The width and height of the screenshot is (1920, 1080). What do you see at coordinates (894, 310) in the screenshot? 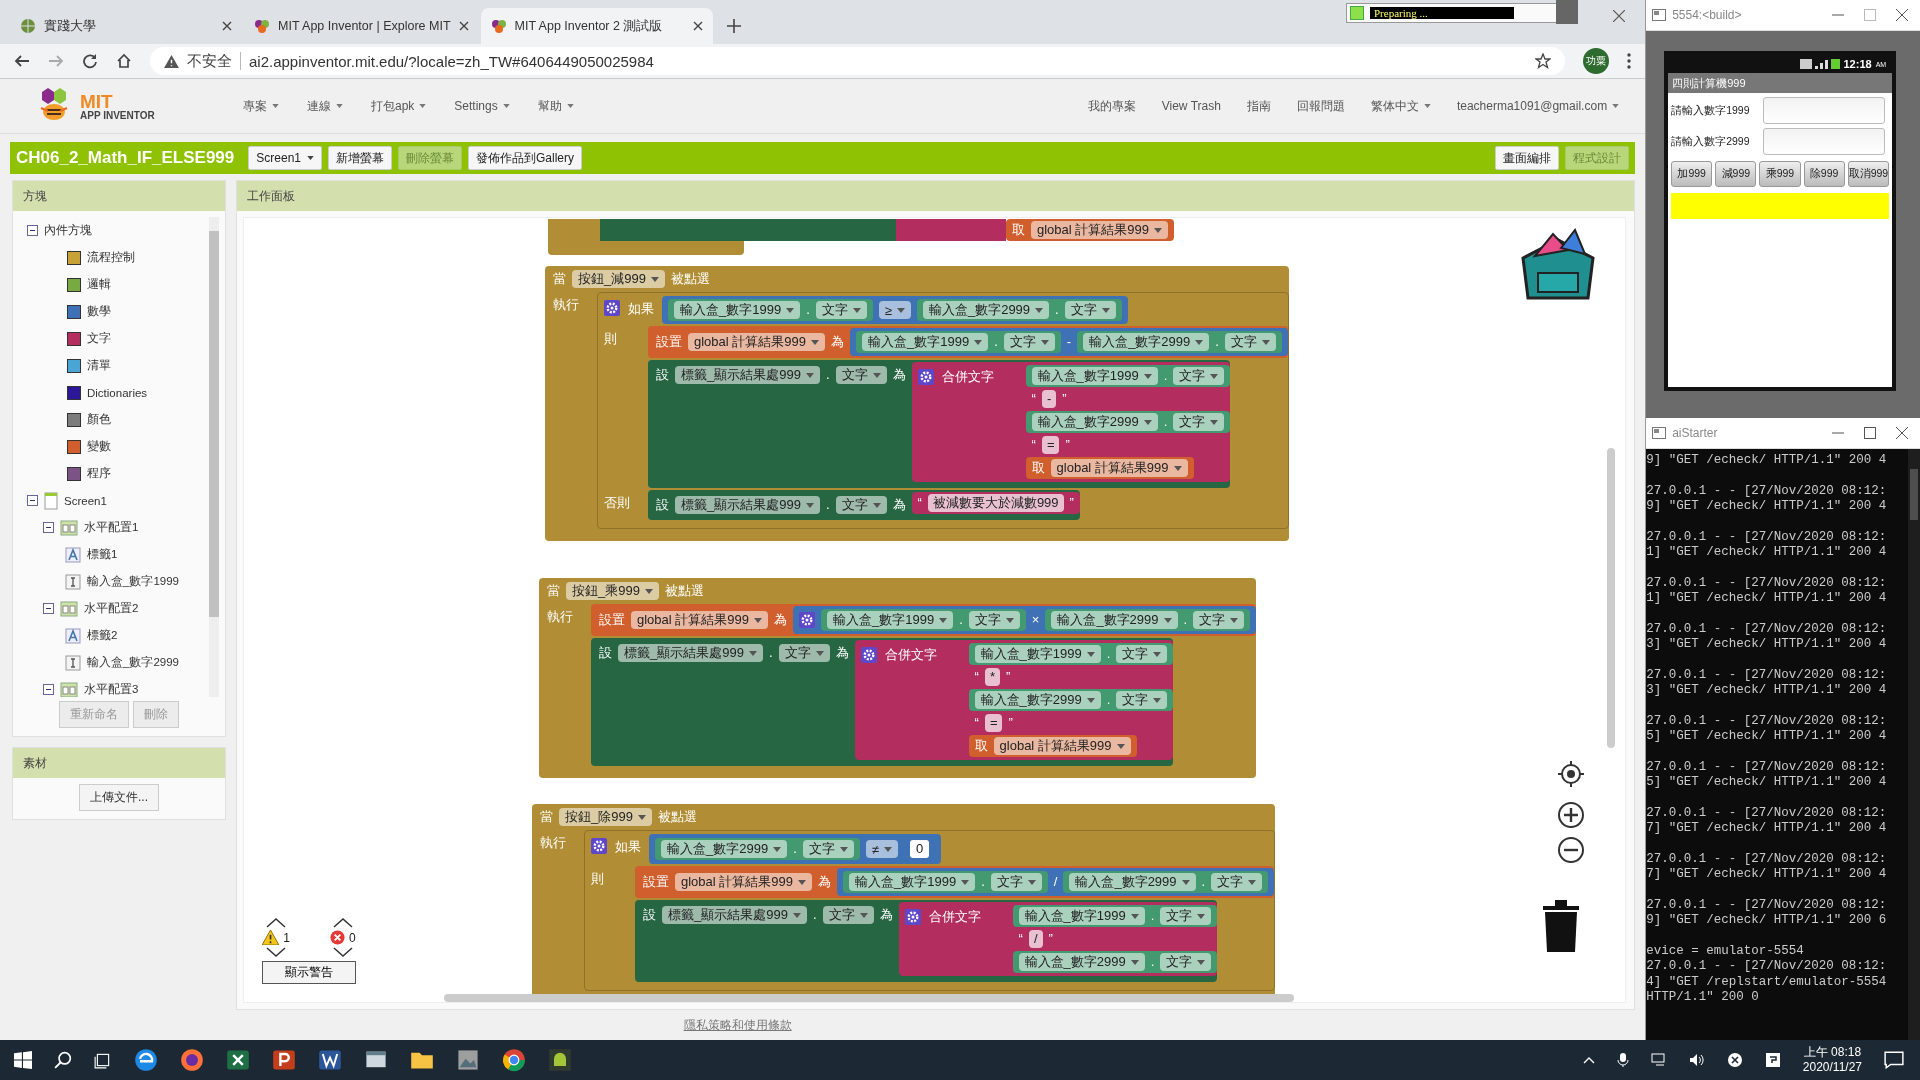
I see `operator-dropdown: ≥` at bounding box center [894, 310].